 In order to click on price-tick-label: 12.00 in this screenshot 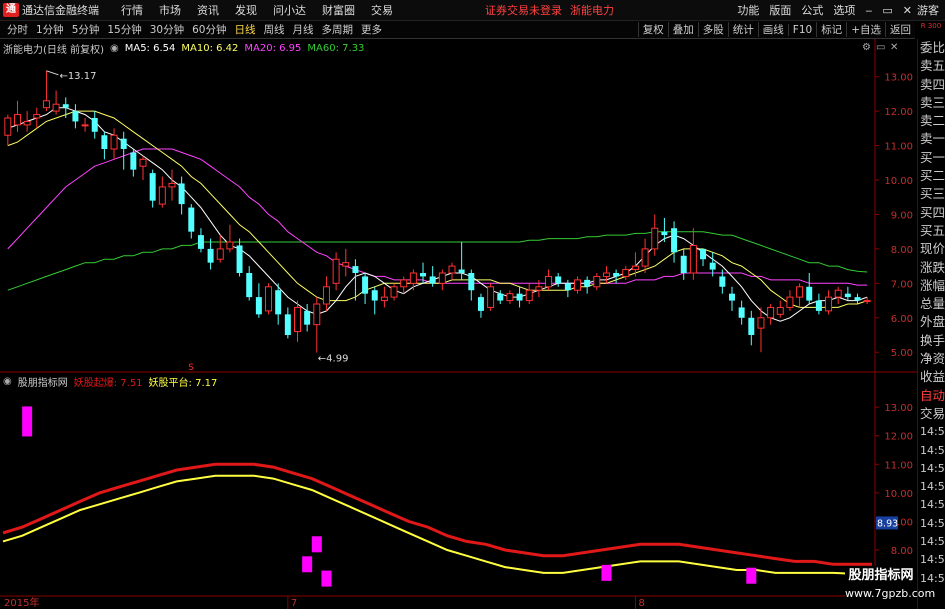, I will do `click(898, 112)`.